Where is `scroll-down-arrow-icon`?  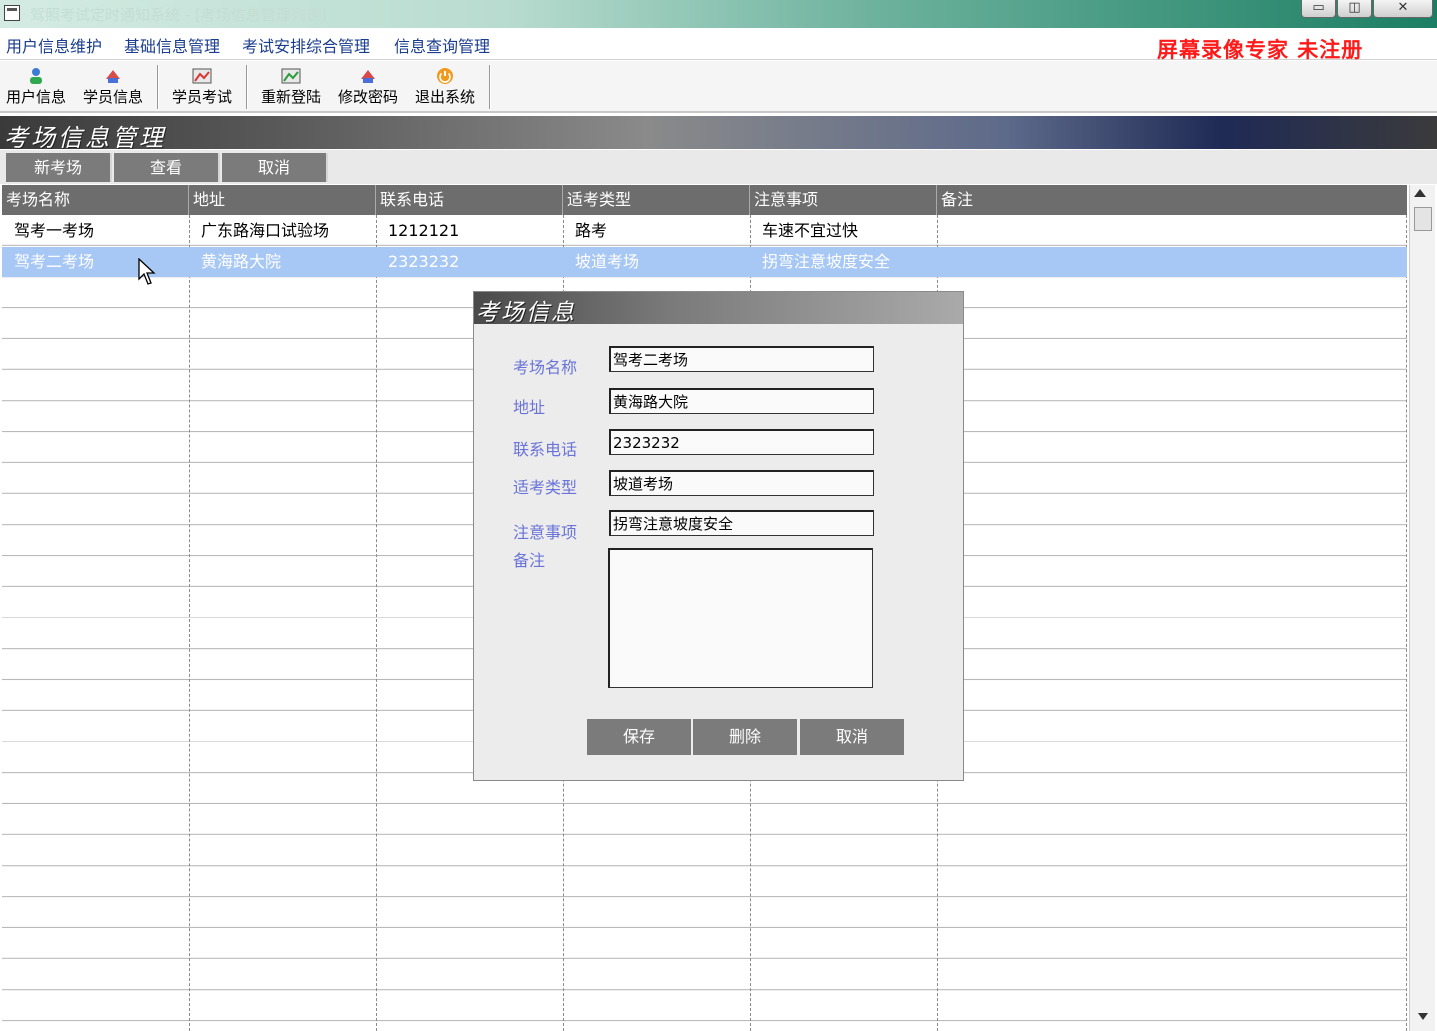
scroll-down-arrow-icon is located at coordinates (1423, 1016).